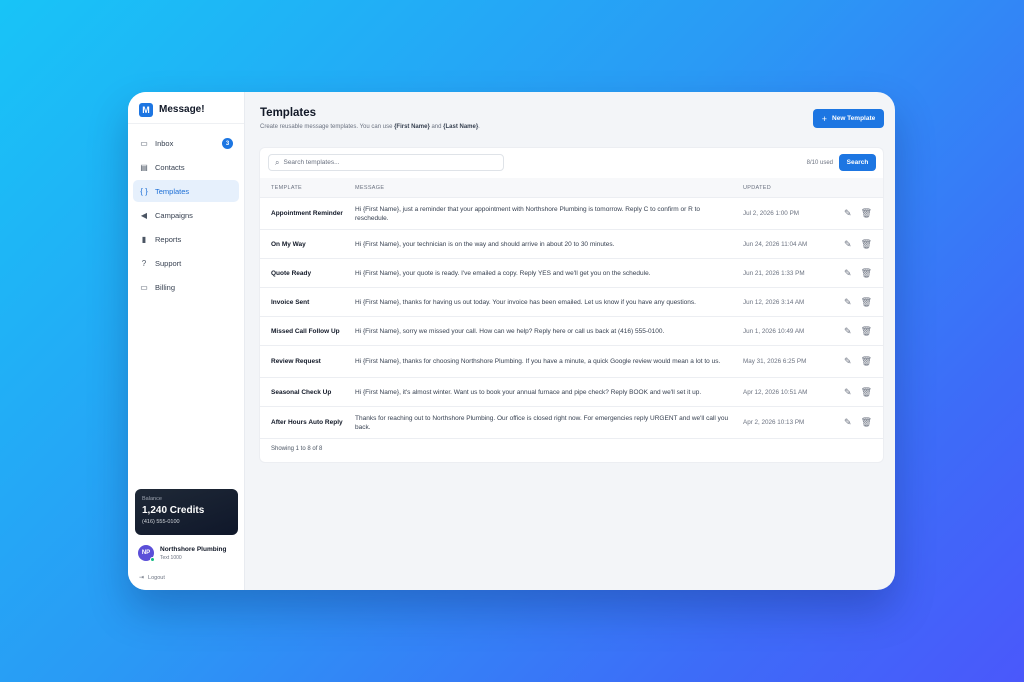 The height and width of the screenshot is (682, 1024). What do you see at coordinates (854, 118) in the screenshot?
I see `new-template-label: New Template` at bounding box center [854, 118].